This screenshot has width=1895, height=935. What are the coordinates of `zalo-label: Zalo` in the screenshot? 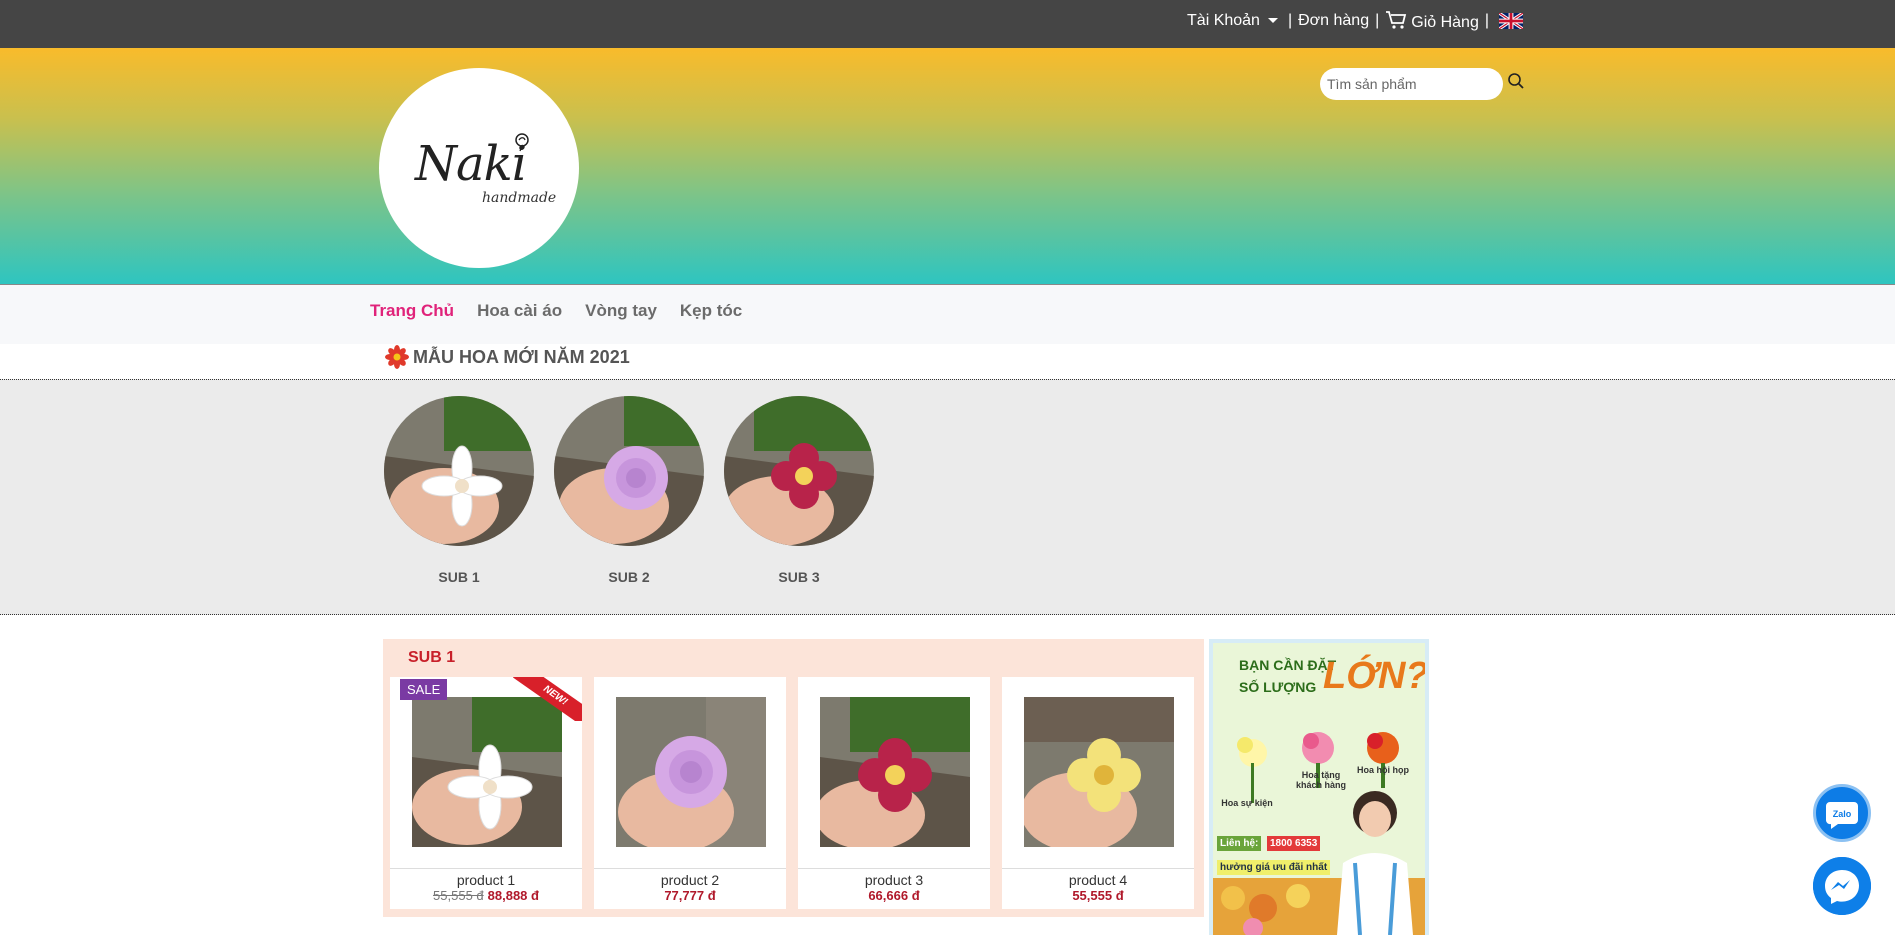 It's located at (1842, 814).